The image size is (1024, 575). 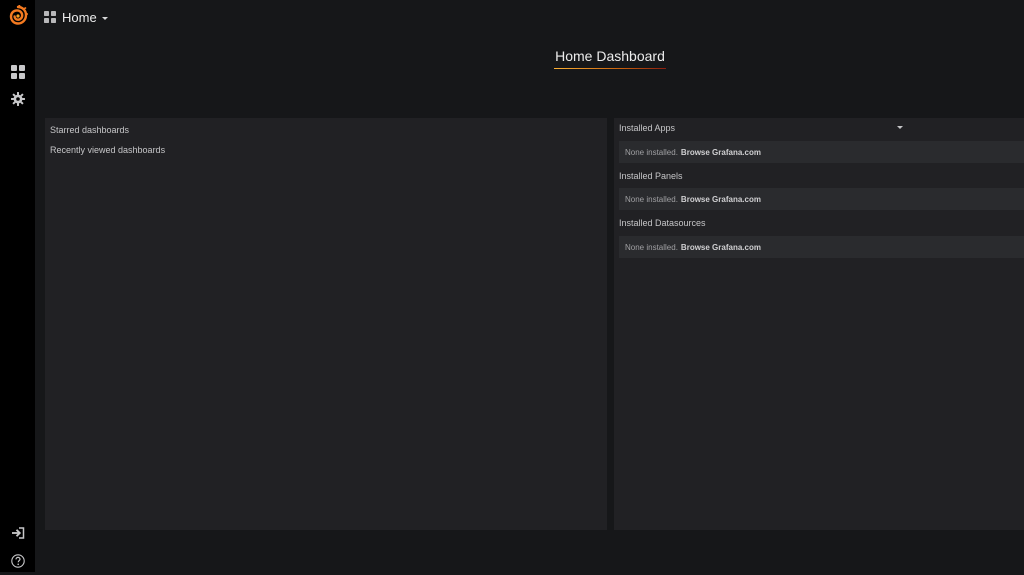 What do you see at coordinates (900, 127) in the screenshot?
I see `panel-menu-caret-icon` at bounding box center [900, 127].